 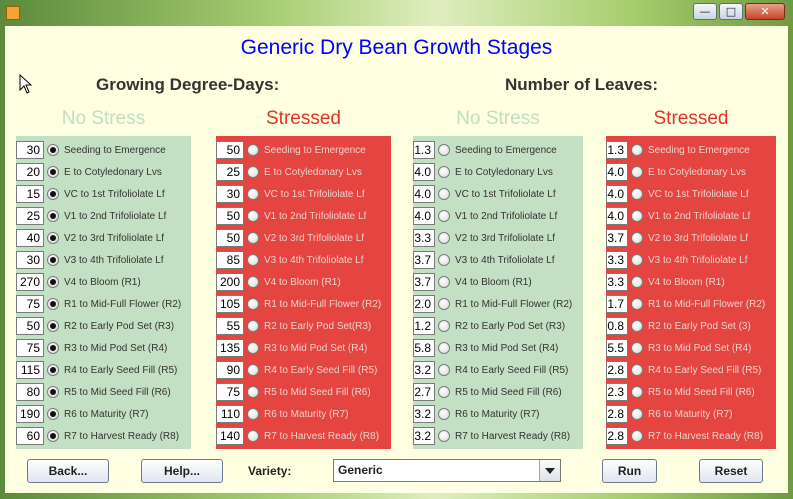 I want to click on stage-value-field: 20, so click(x=30, y=172).